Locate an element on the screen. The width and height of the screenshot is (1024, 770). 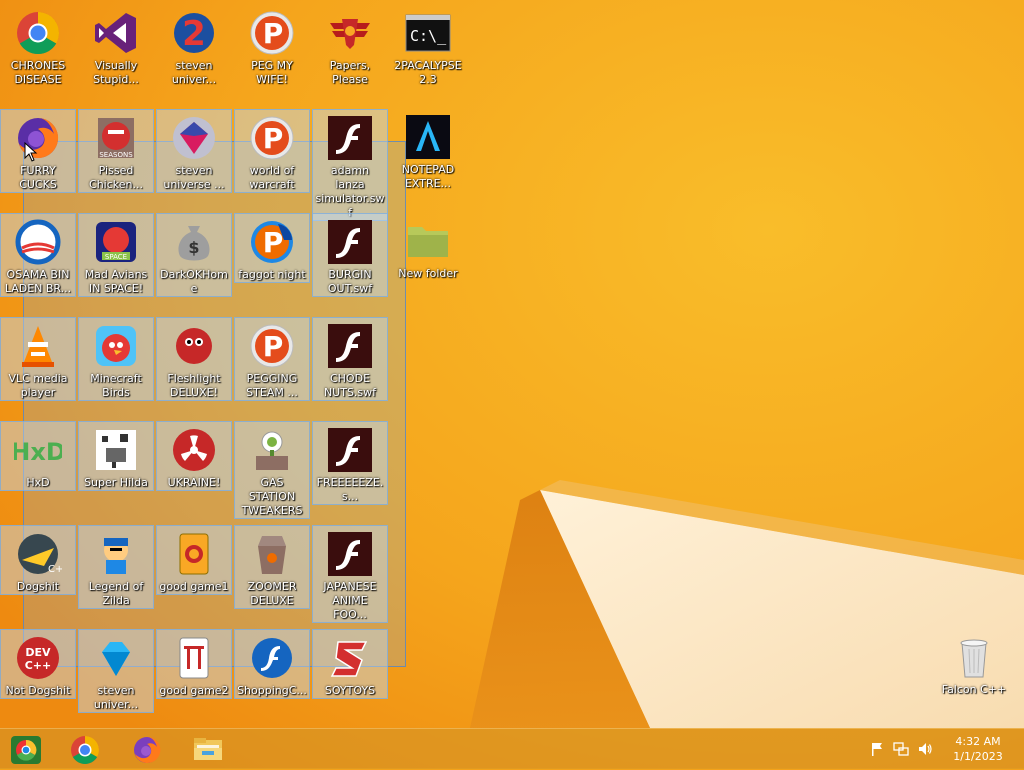
svg-text: SPACE is located at coordinates (116, 257).